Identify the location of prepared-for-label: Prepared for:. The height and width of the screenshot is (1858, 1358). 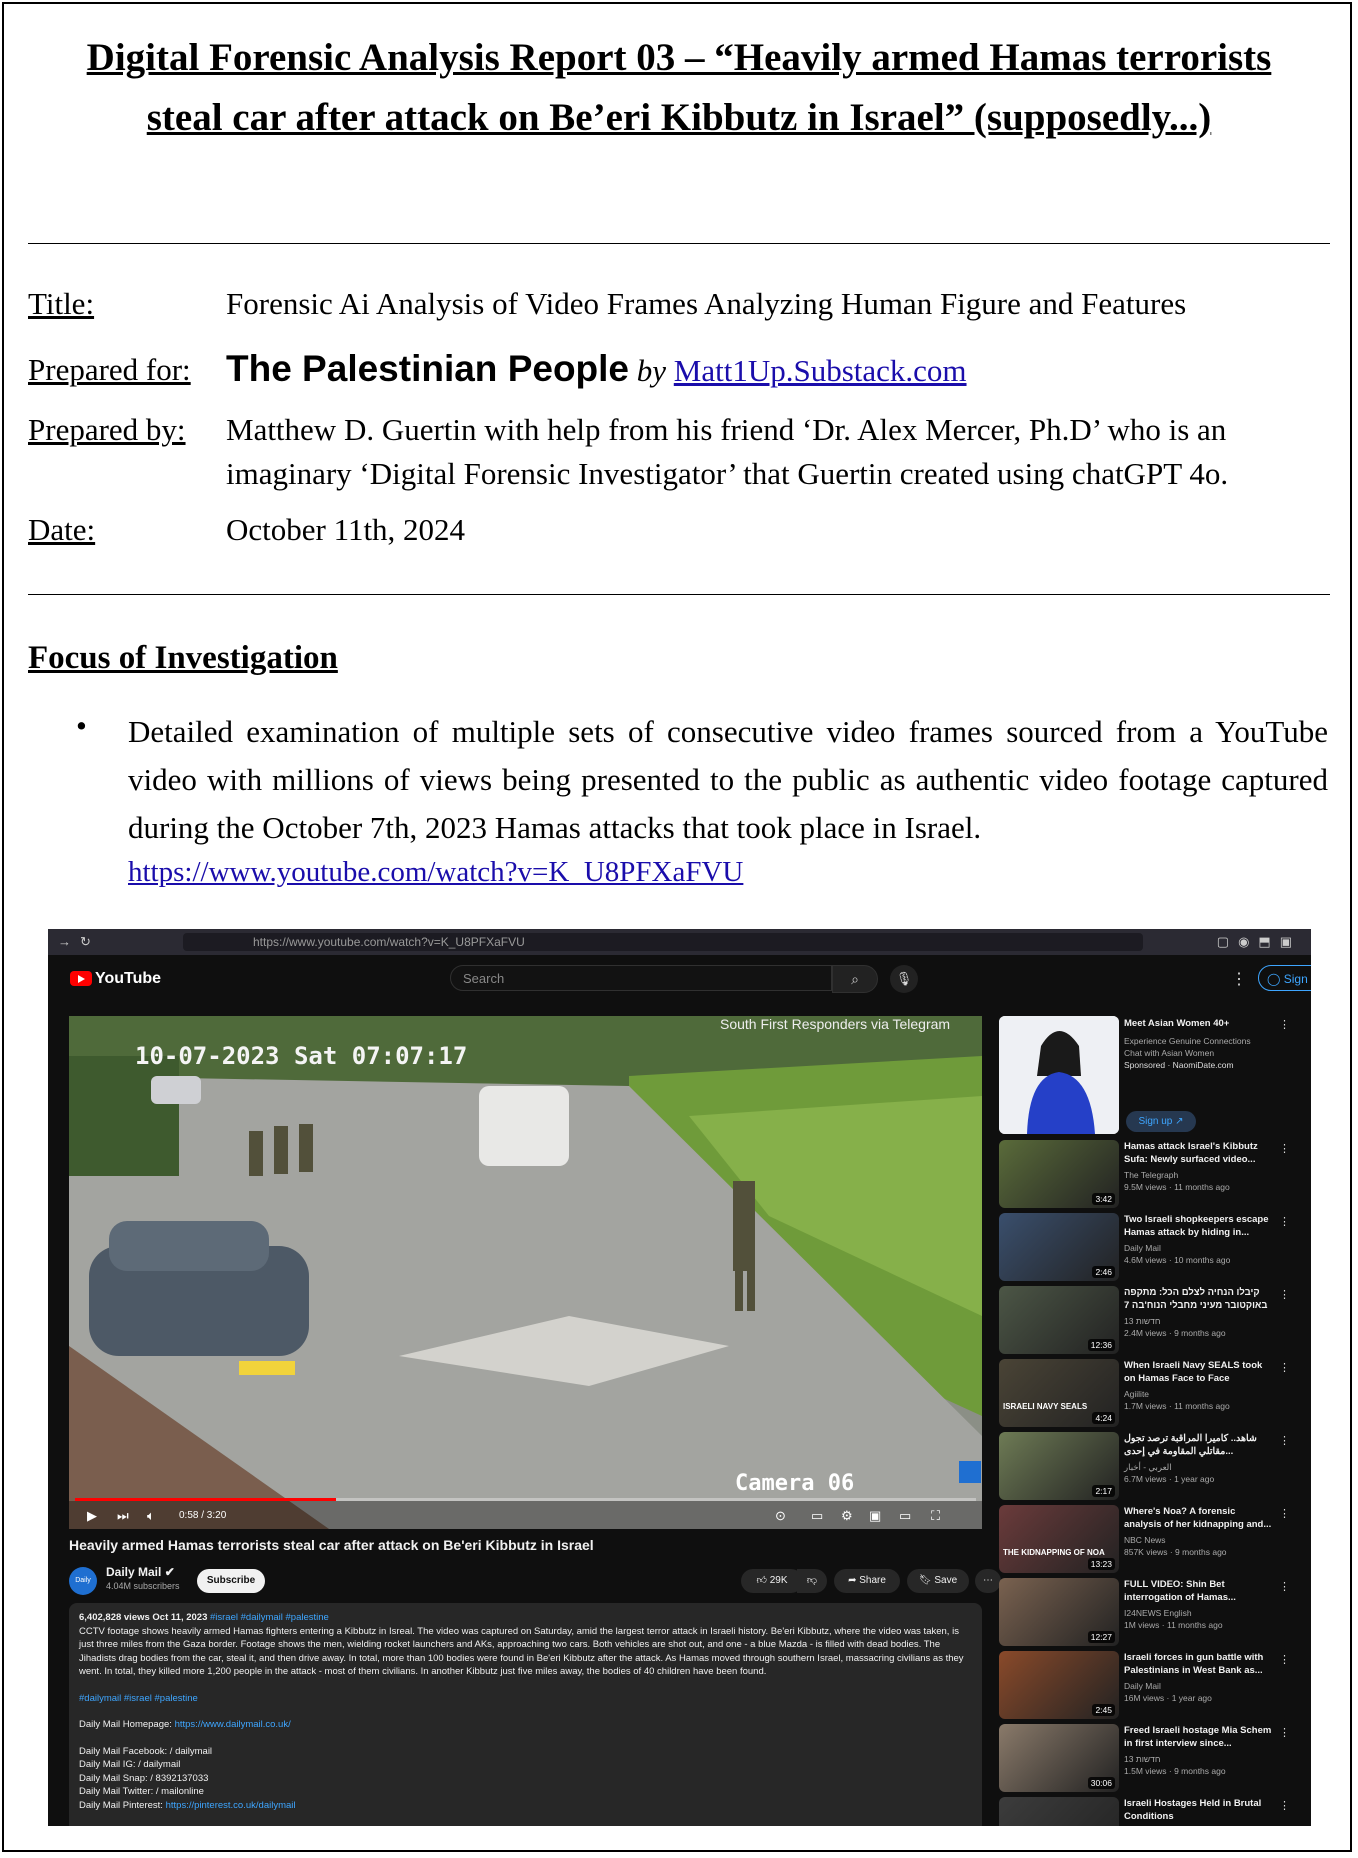
(109, 369).